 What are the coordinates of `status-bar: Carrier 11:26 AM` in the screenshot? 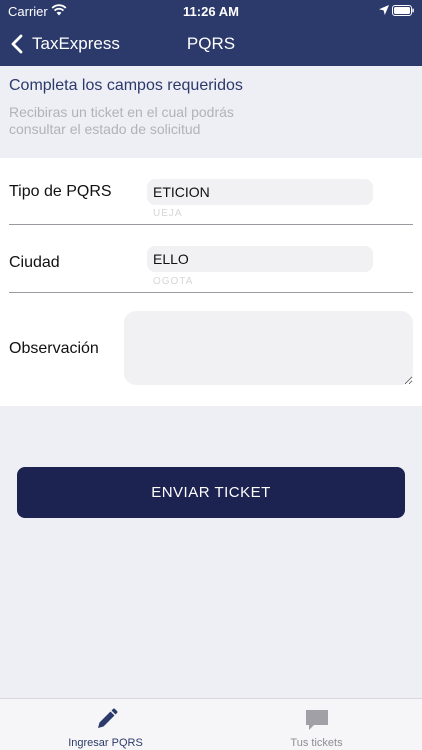 It's located at (211, 11).